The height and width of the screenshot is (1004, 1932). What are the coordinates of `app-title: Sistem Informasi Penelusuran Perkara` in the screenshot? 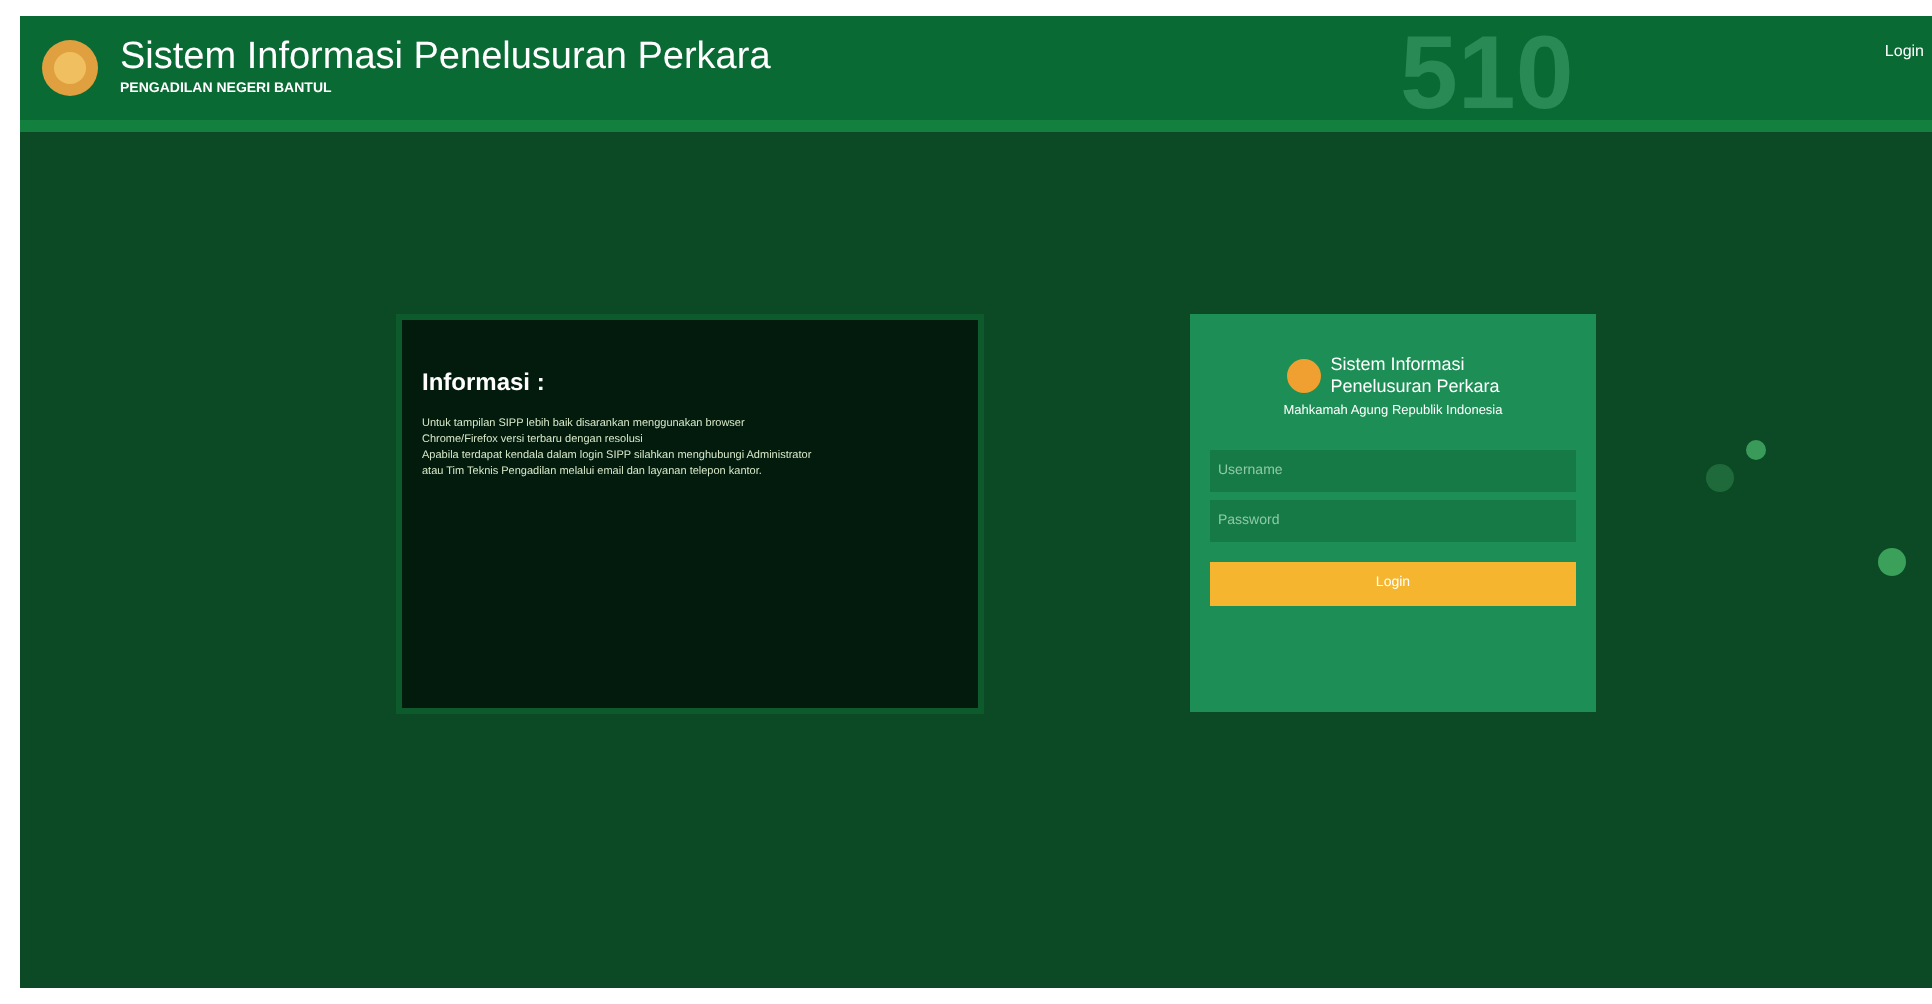 It's located at (445, 58).